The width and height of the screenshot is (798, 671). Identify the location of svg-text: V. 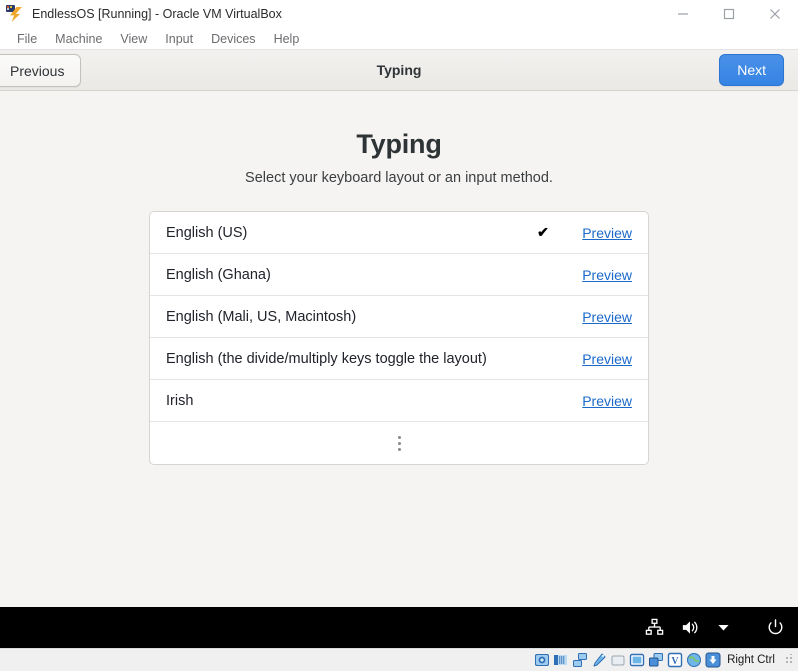
(675, 661).